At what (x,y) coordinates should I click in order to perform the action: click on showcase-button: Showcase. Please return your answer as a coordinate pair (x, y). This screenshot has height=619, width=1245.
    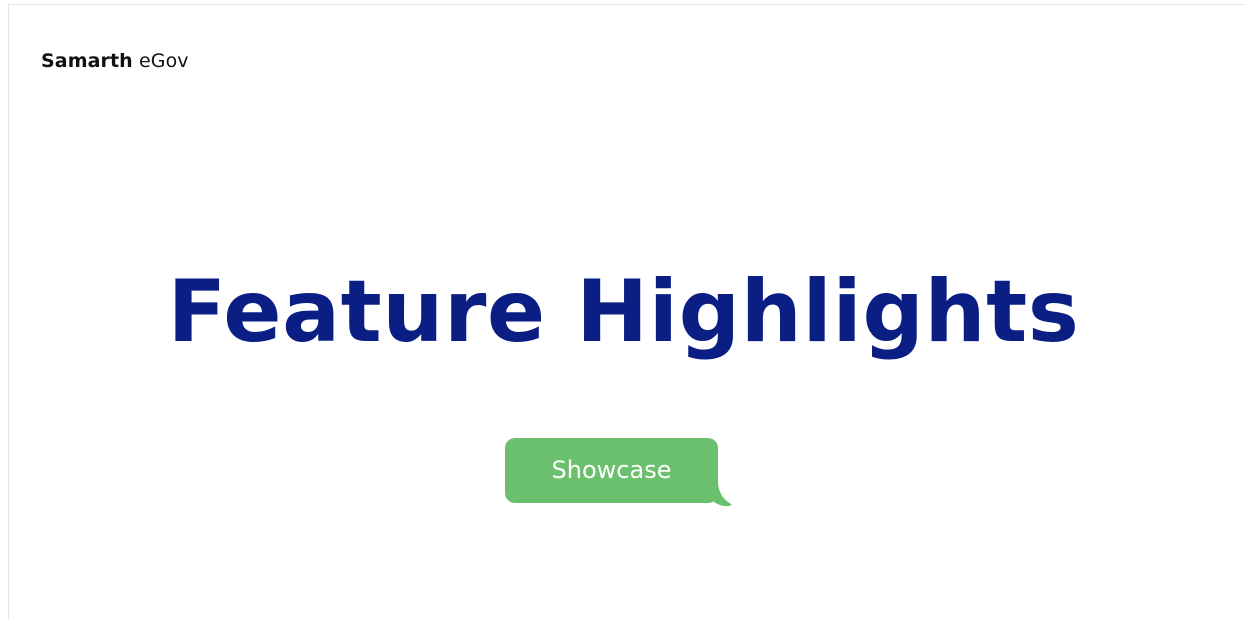
    Looking at the image, I should click on (611, 470).